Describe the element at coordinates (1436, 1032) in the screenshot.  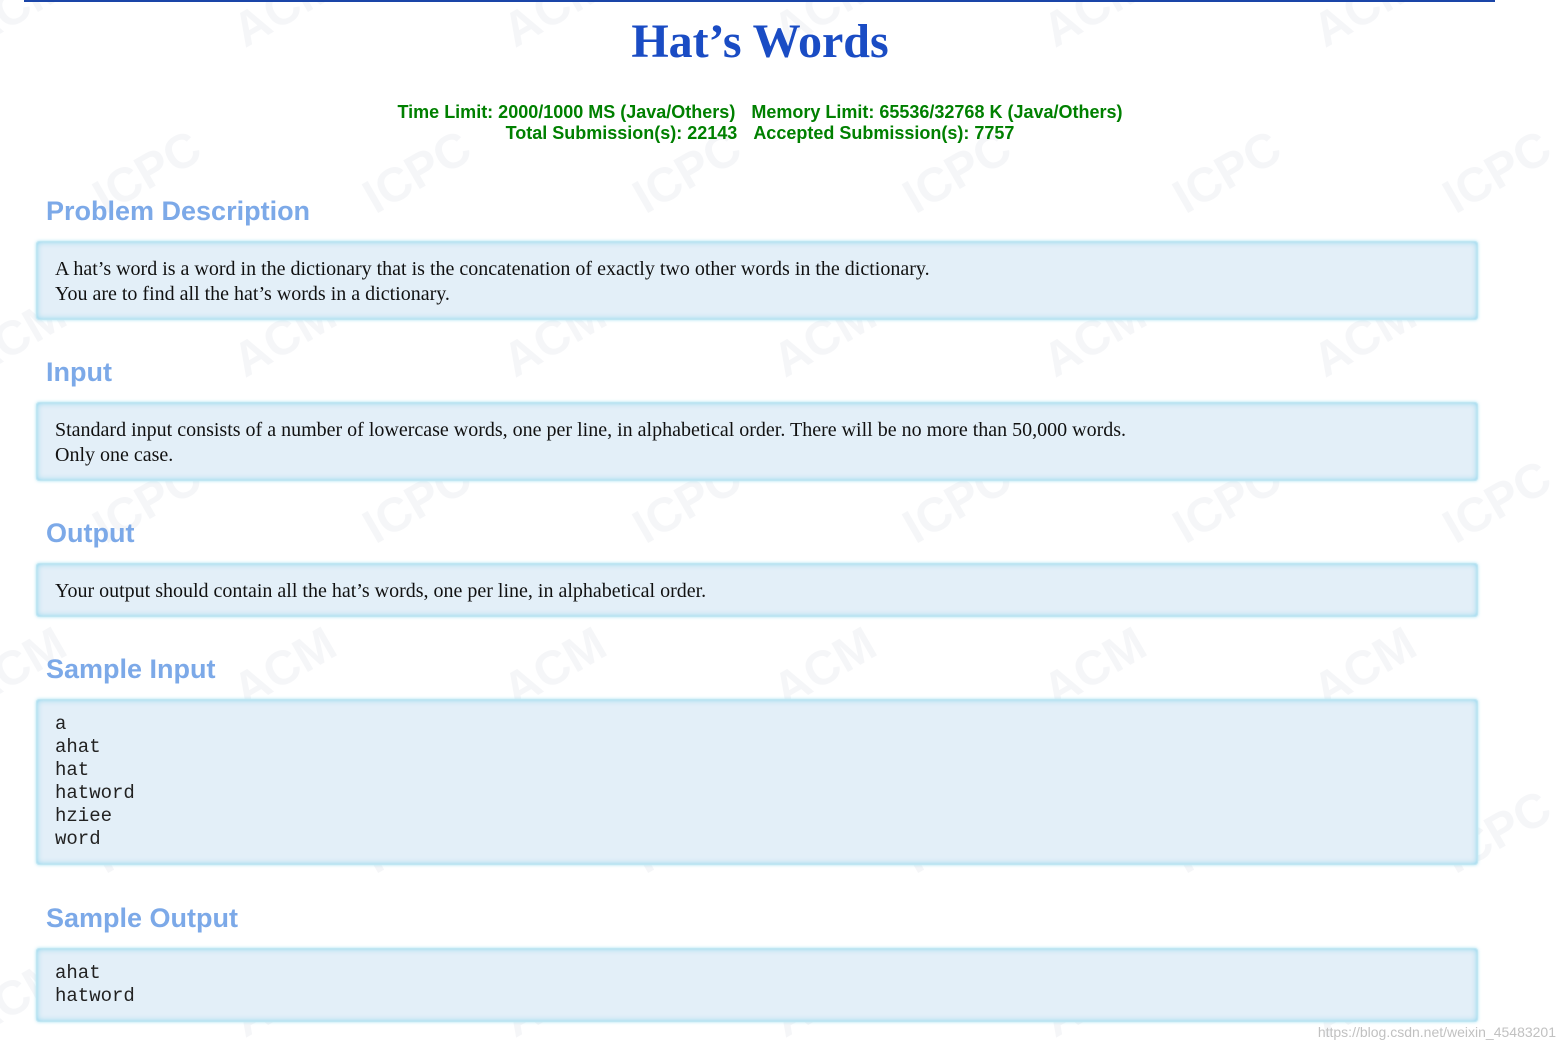
I see `source-credit: https://blog.csdn.net/weixin_45483201` at that location.